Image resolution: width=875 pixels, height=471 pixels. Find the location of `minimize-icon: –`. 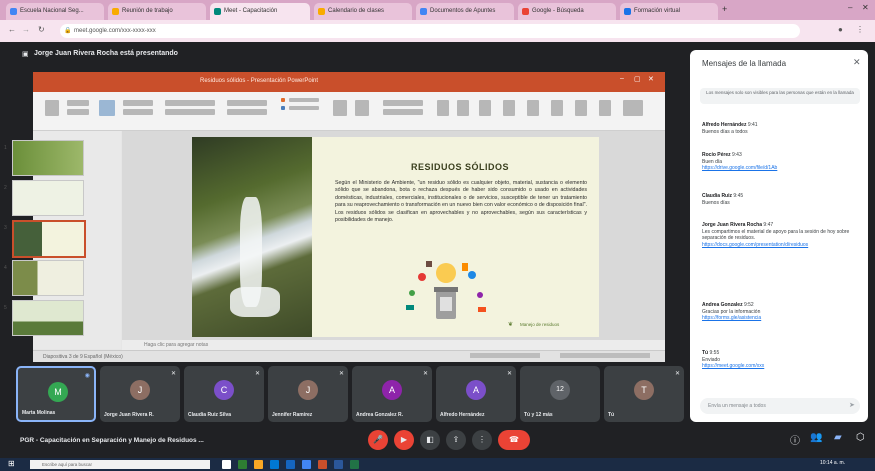

minimize-icon: – is located at coordinates (850, 7).